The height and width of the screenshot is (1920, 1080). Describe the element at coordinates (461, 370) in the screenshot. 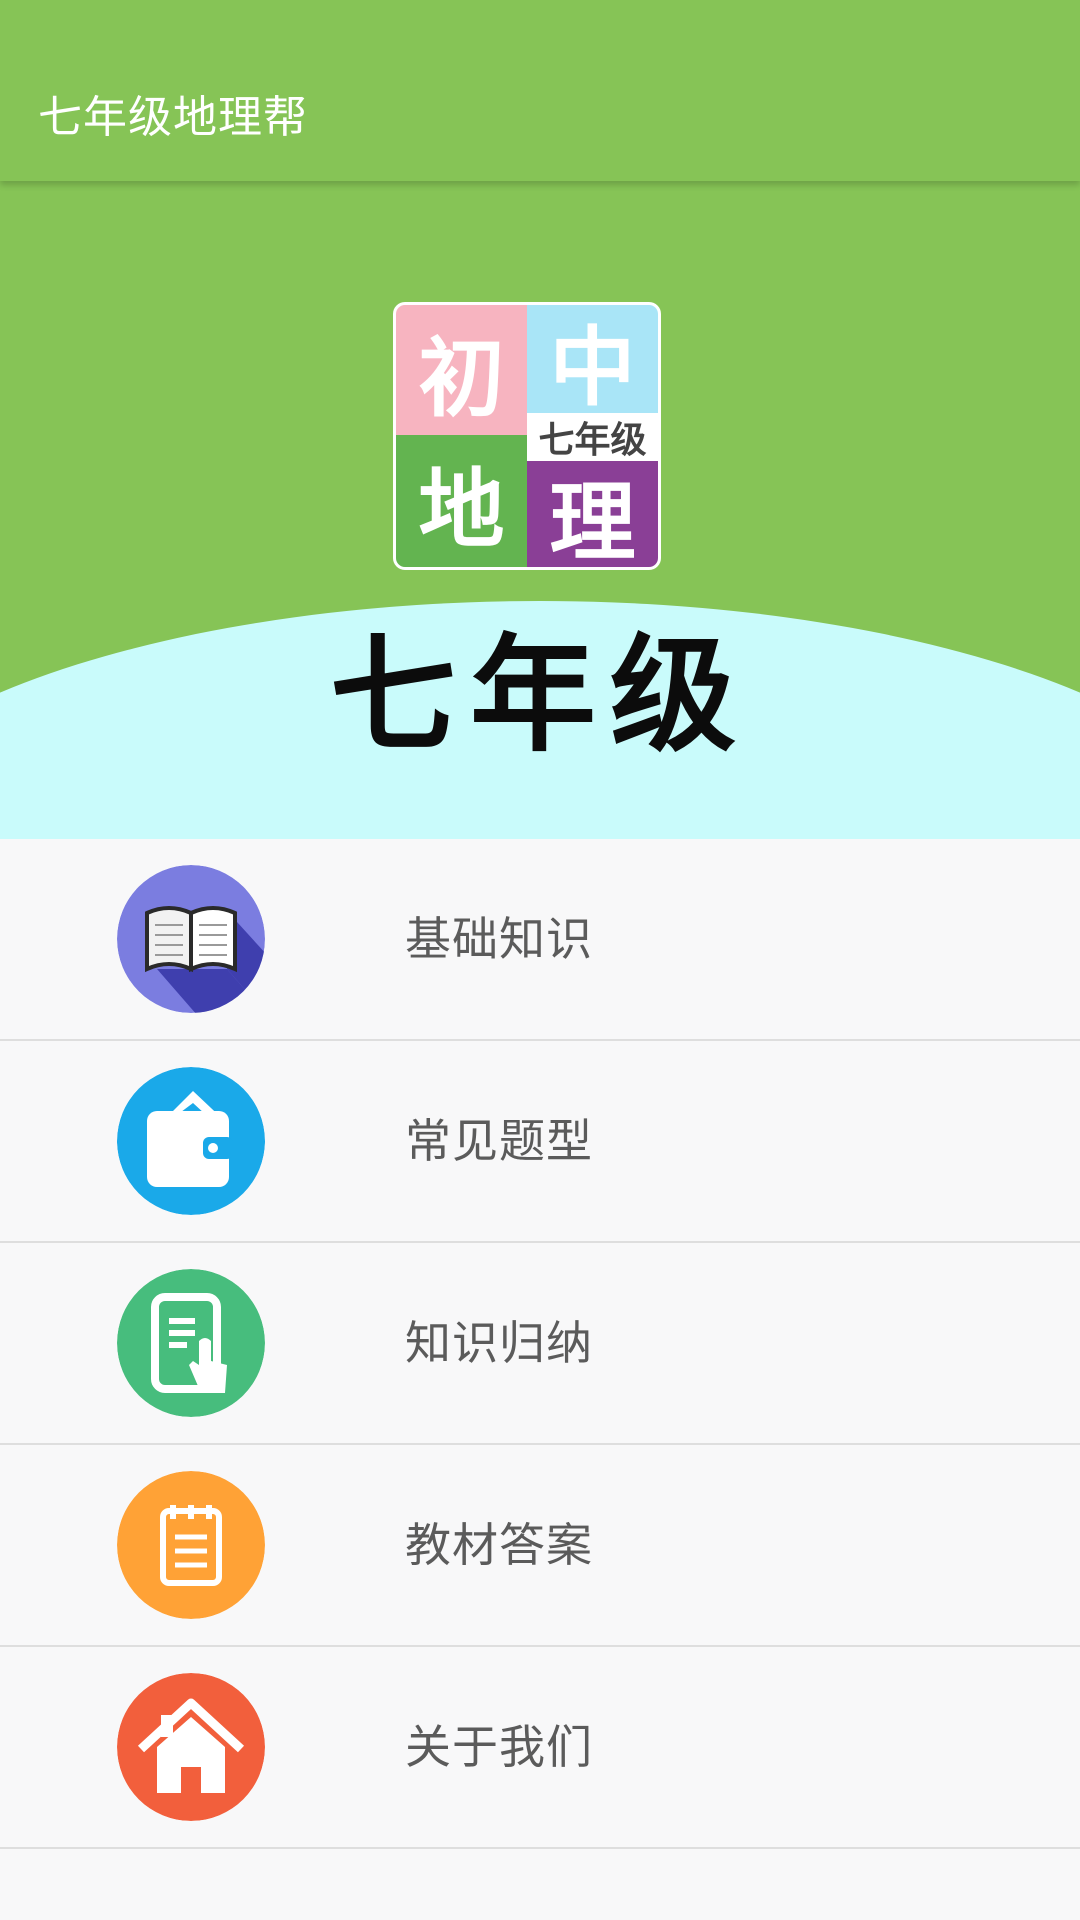

I see `logo-char-chu: 初` at that location.